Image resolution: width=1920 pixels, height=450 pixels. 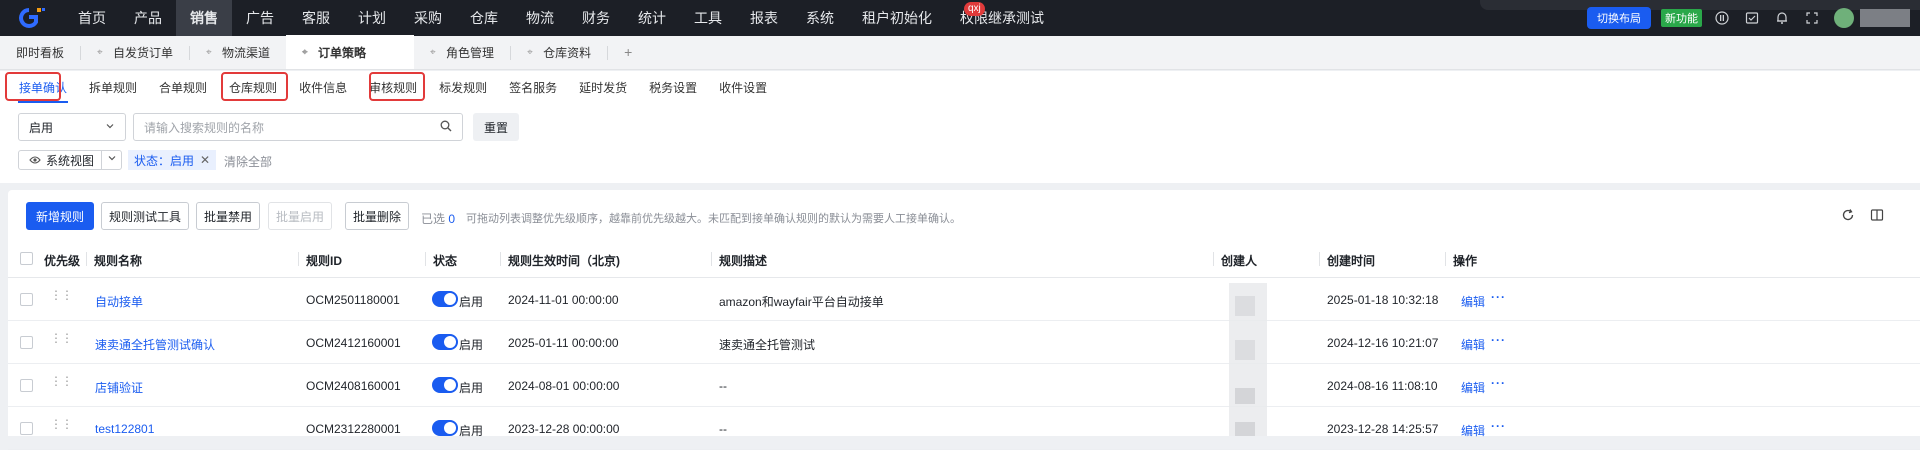 What do you see at coordinates (300, 216) in the screenshot?
I see `batch-enable-button: 批量启用` at bounding box center [300, 216].